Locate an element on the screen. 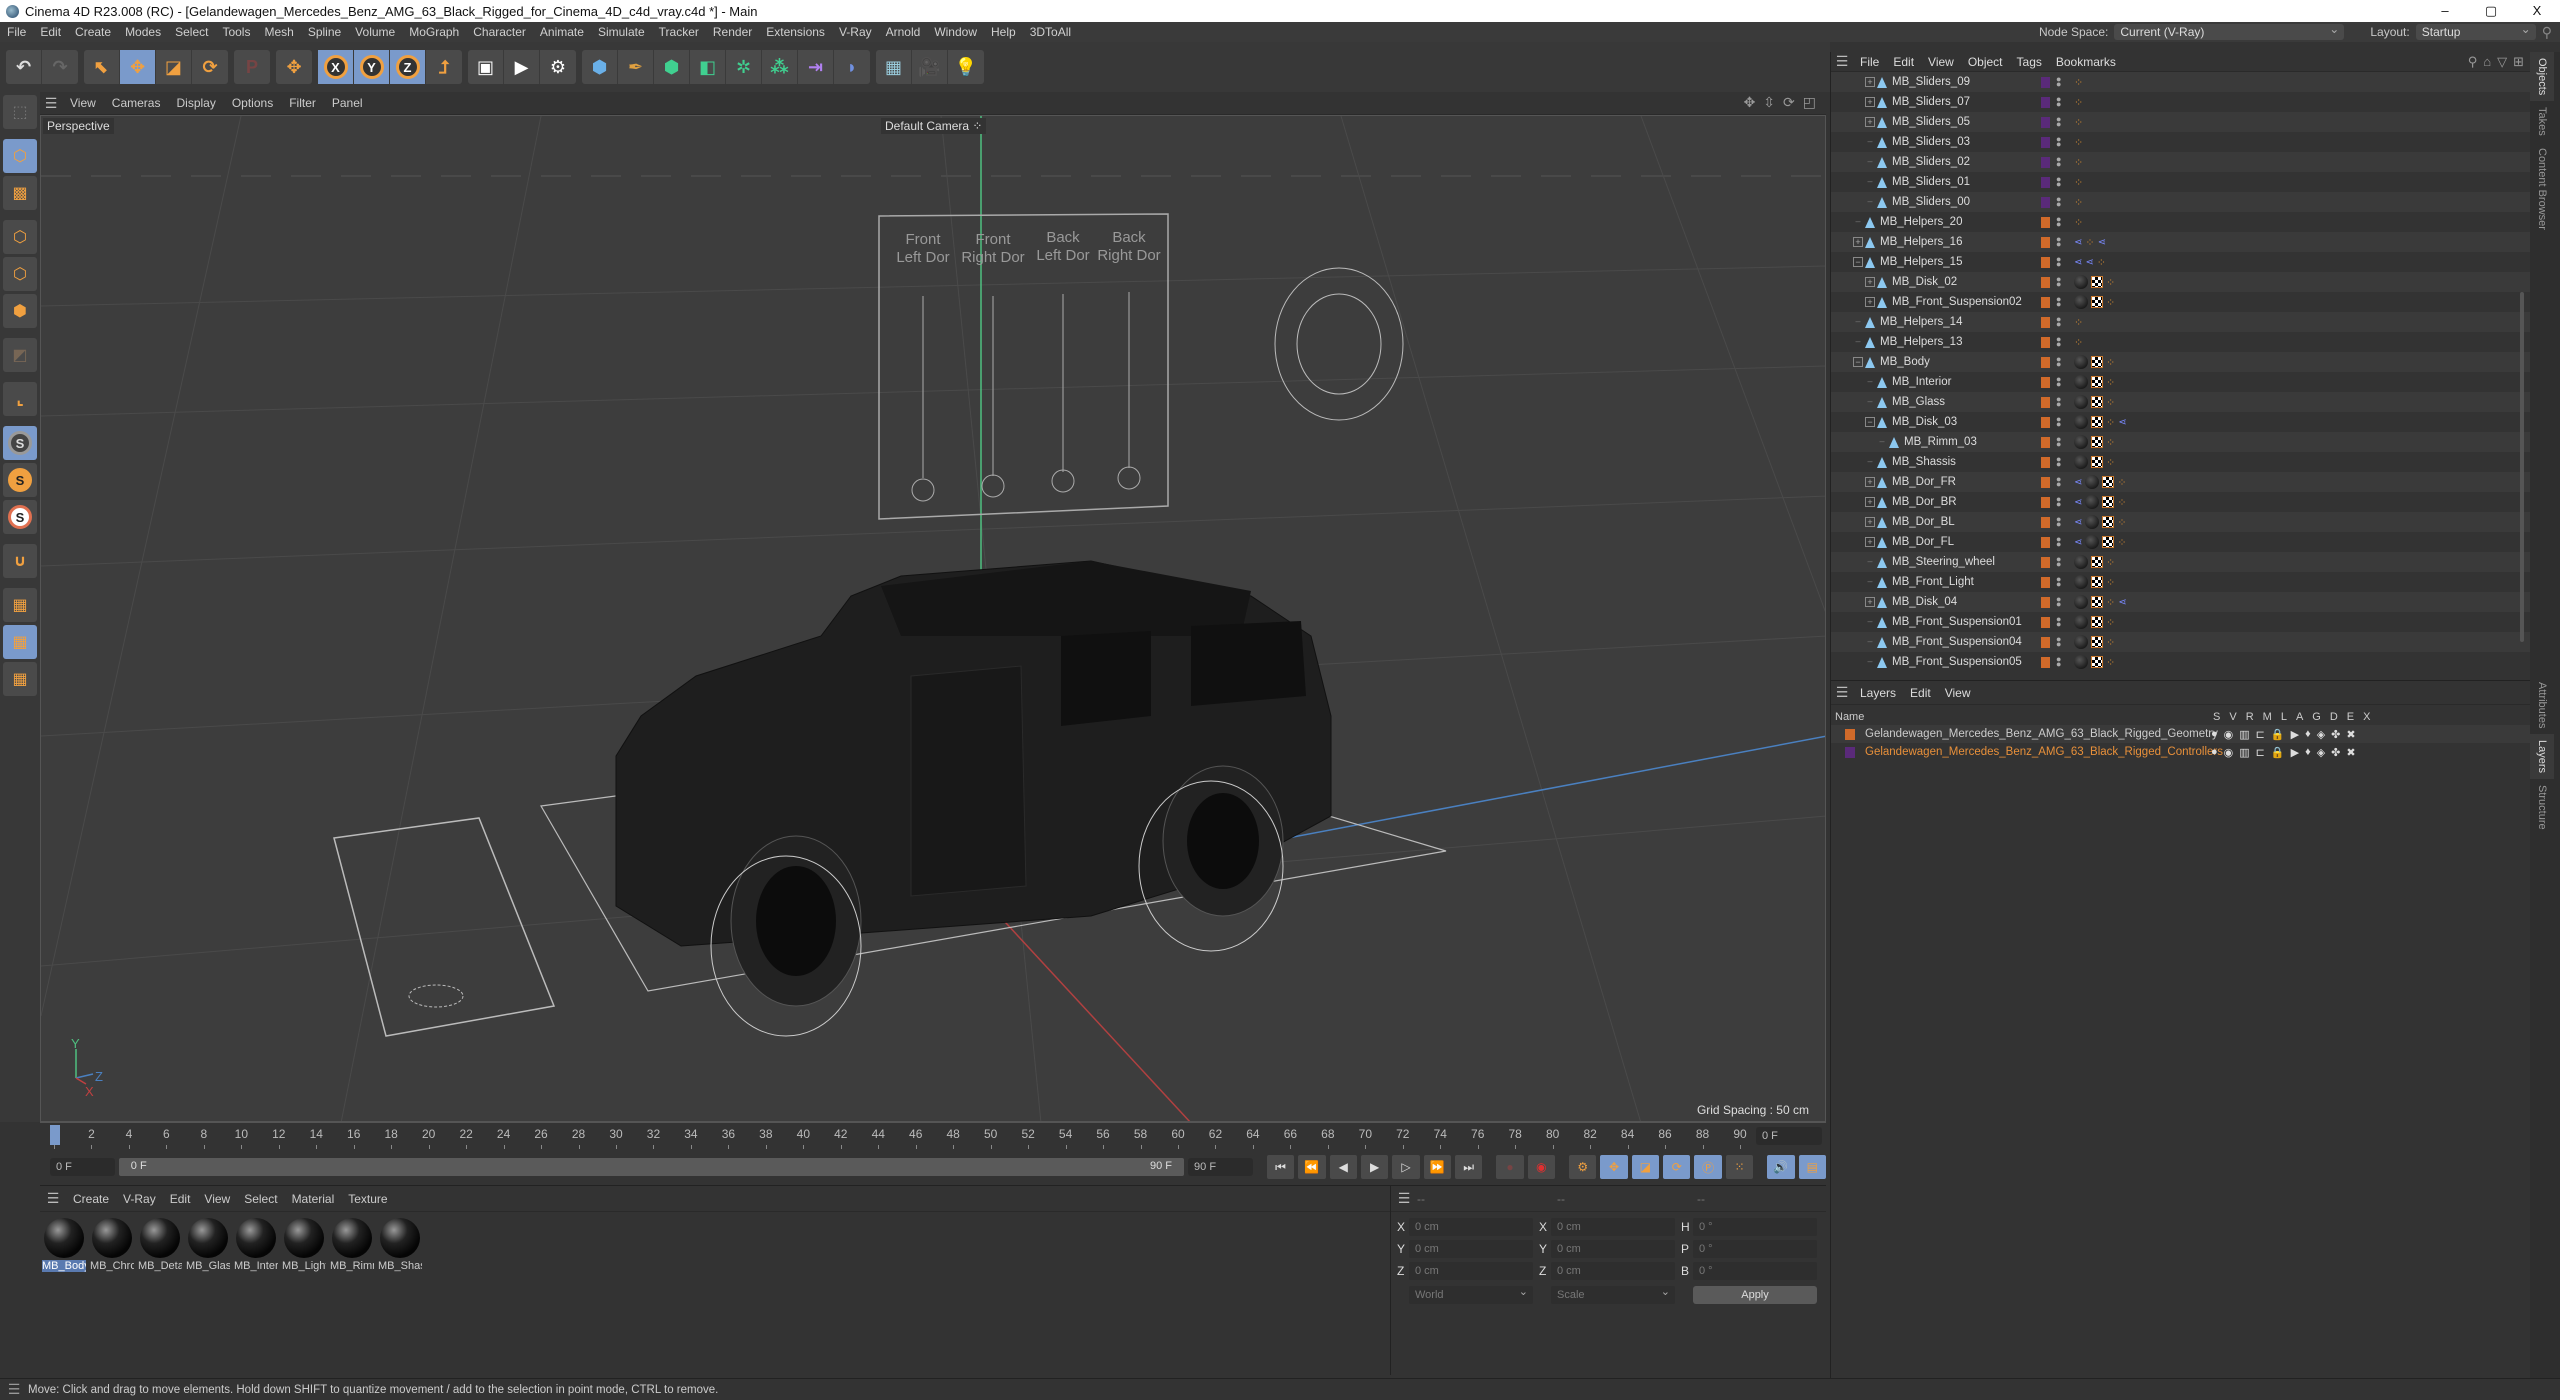  key-scale-toggle: ◪ is located at coordinates (1645, 1167).